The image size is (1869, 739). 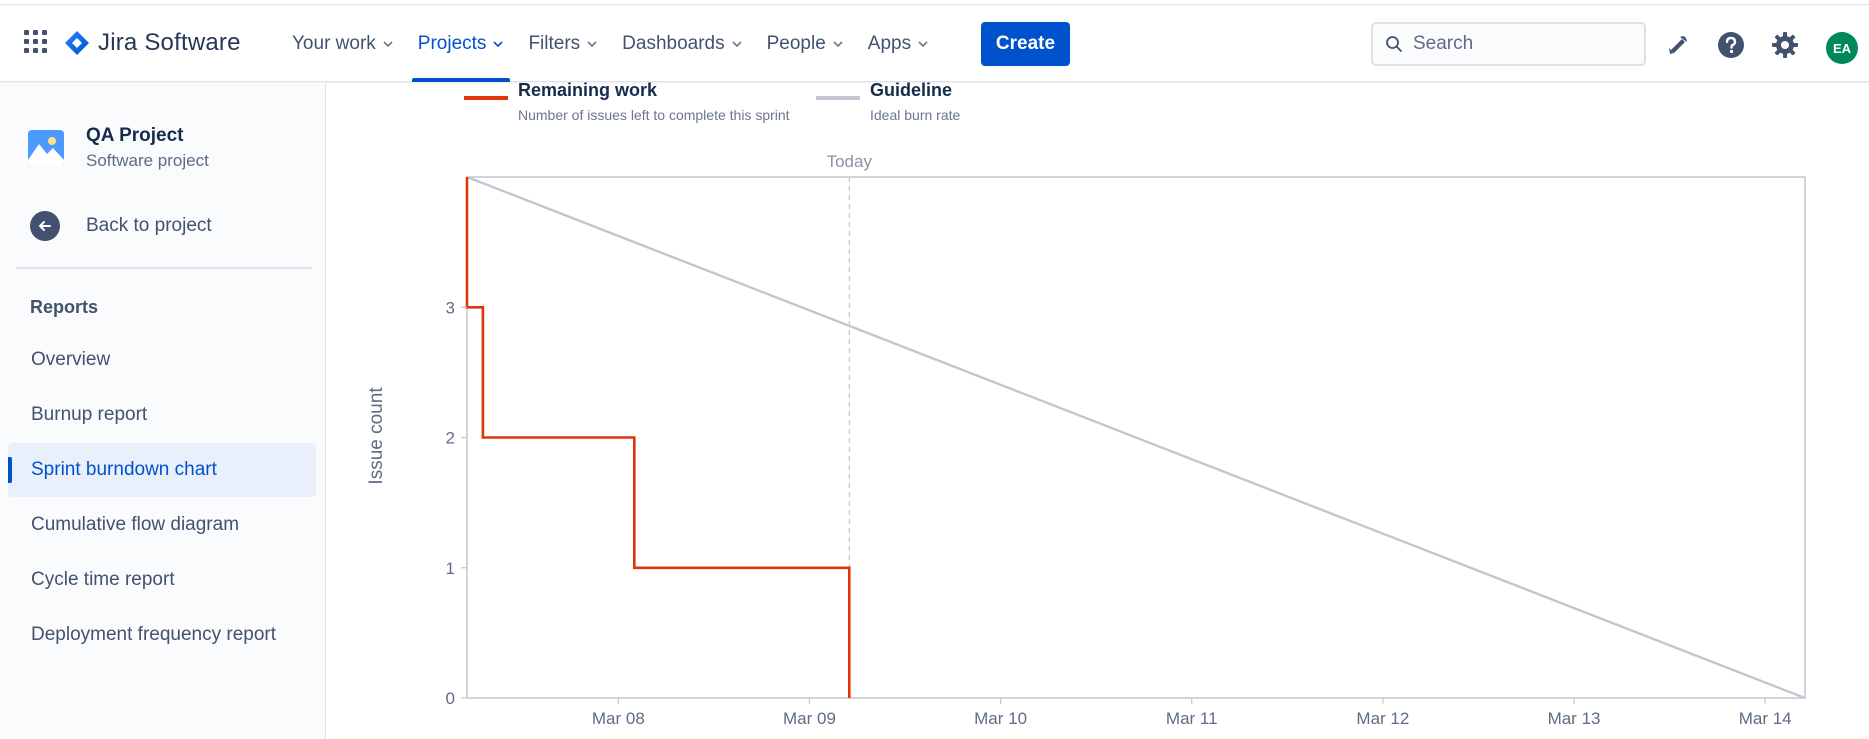 I want to click on sidebar-item-overview: Overview, so click(x=162, y=360).